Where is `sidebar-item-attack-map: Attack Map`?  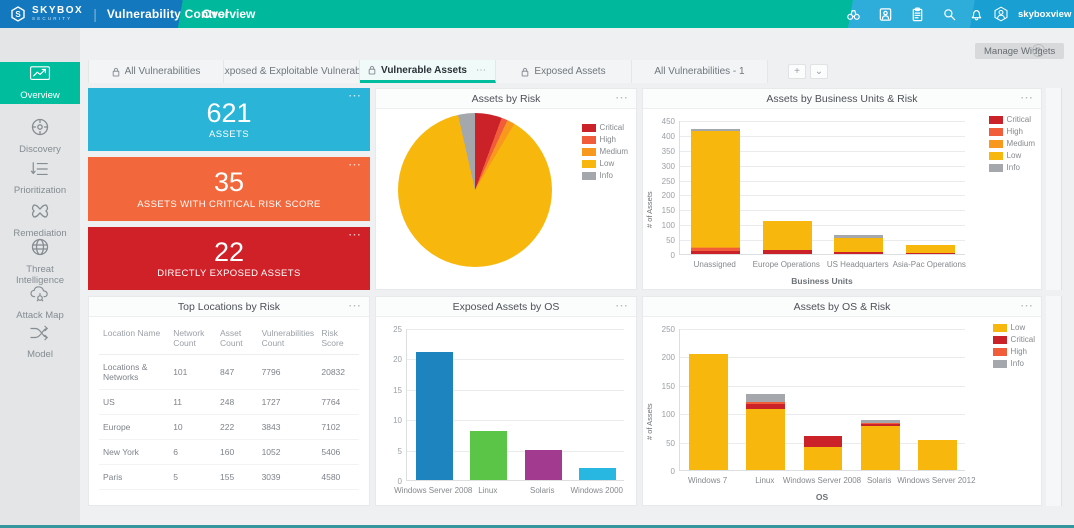 sidebar-item-attack-map: Attack Map is located at coordinates (40, 303).